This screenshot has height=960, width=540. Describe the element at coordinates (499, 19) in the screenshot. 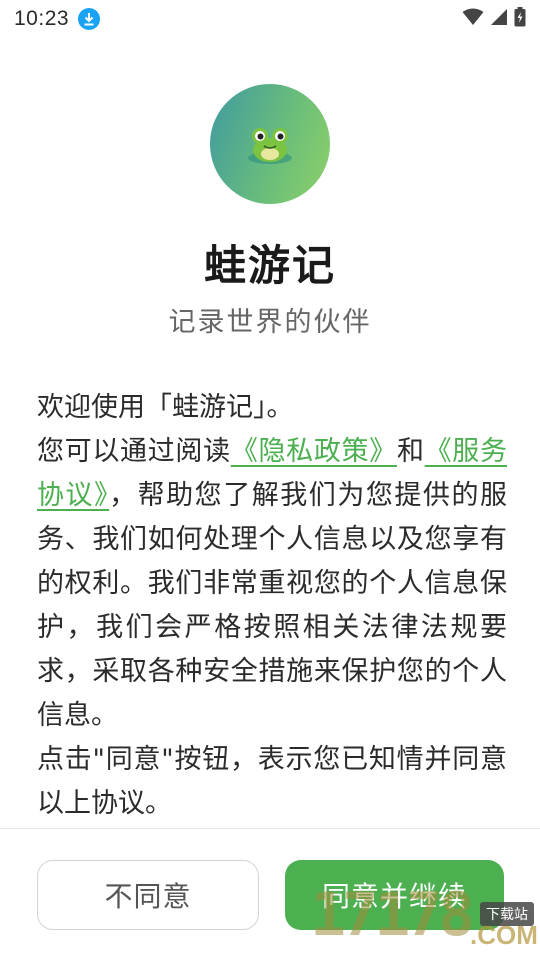

I see `signal-icon` at that location.